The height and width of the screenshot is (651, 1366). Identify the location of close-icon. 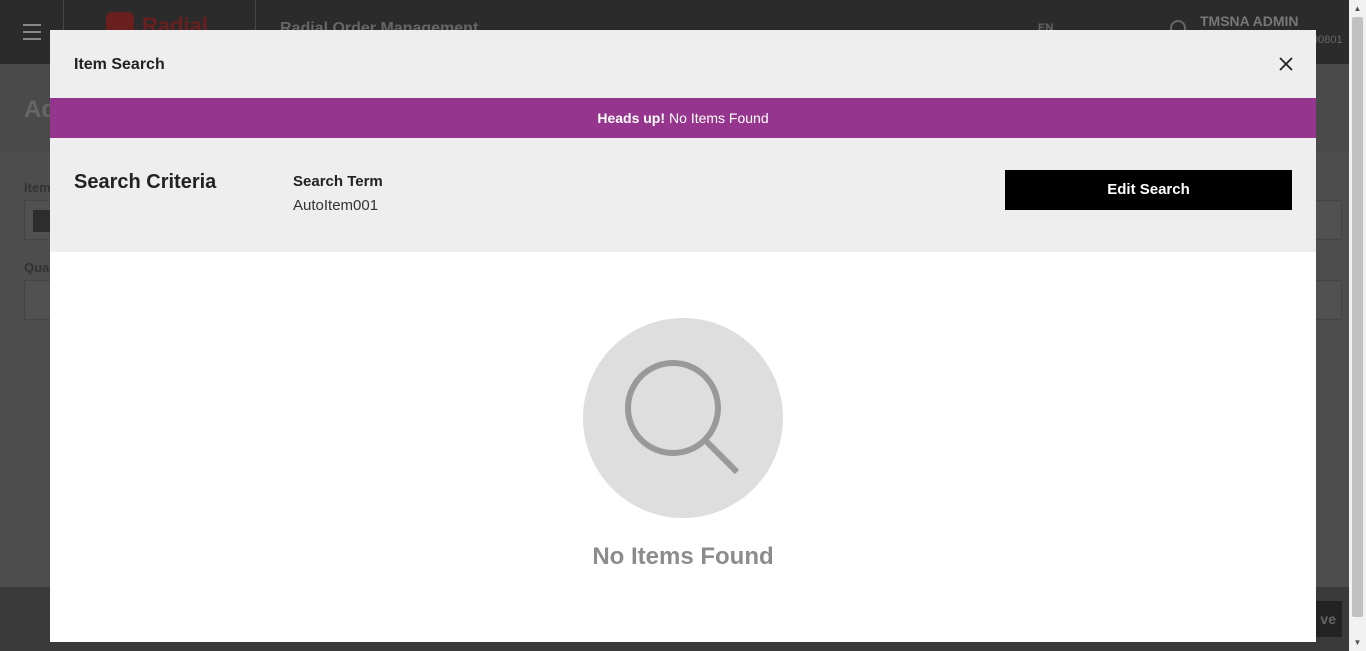
(1286, 64).